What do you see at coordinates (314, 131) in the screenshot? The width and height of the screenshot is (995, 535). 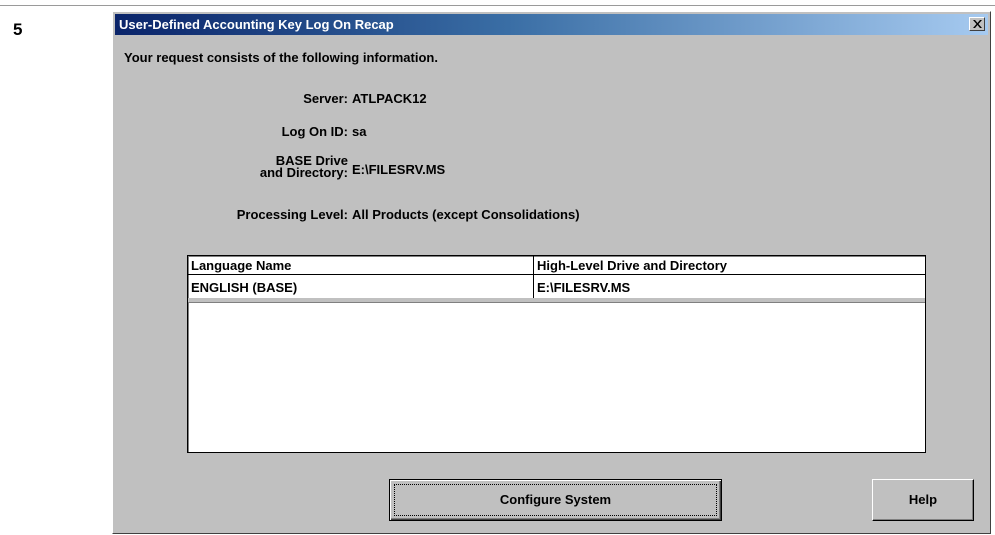 I see `logon-id-label: Log On ID:` at bounding box center [314, 131].